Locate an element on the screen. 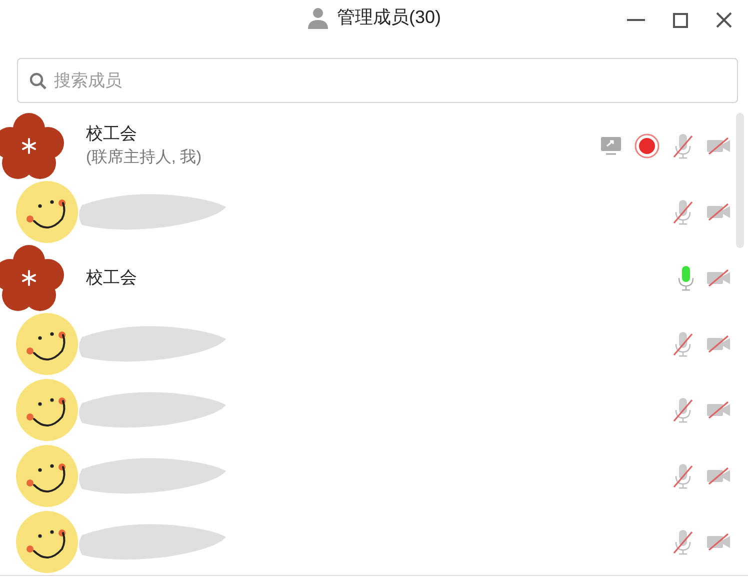  person-icon is located at coordinates (317, 17).